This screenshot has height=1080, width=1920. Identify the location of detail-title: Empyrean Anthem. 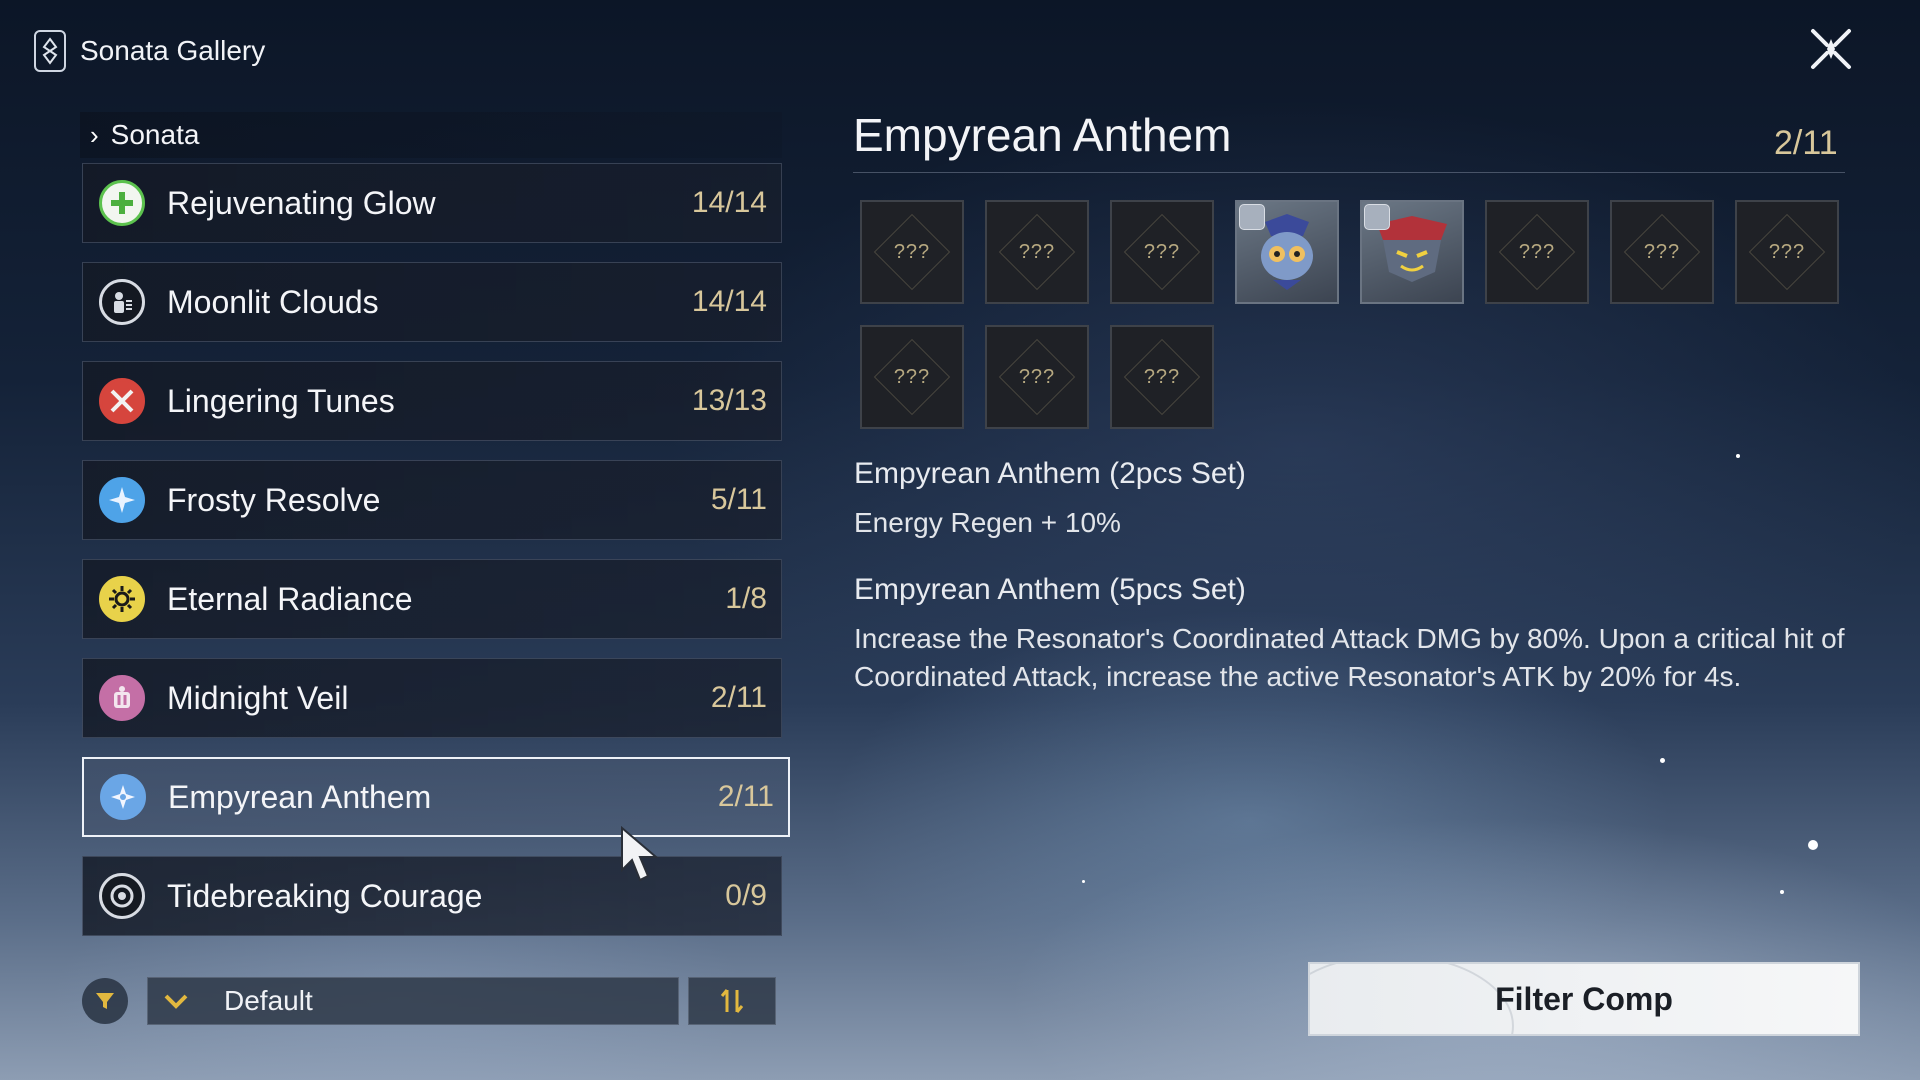
(1042, 135).